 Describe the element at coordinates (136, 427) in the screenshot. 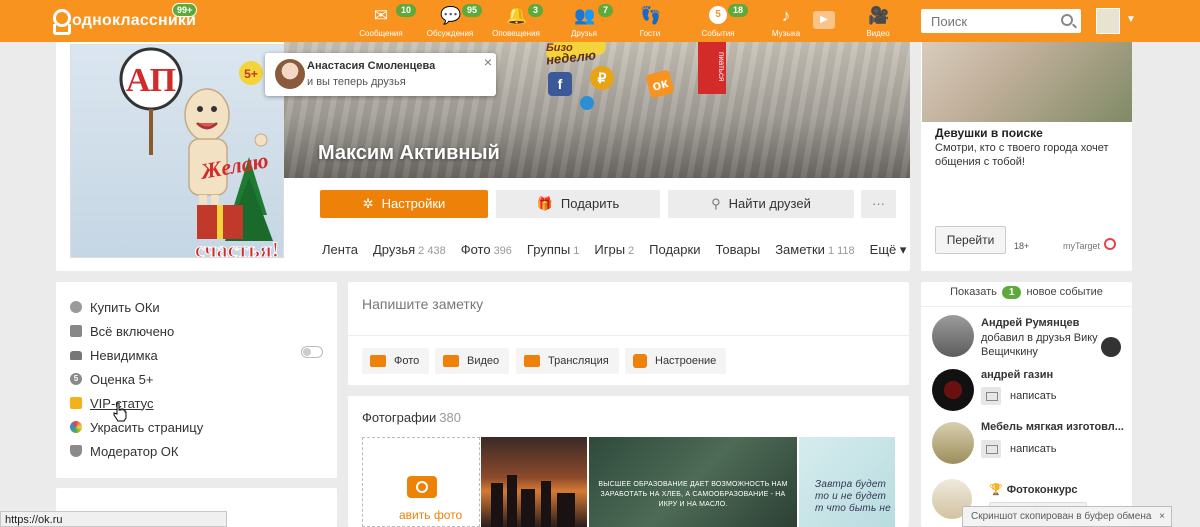

I see `menu-decorate: Украсить страницу` at that location.